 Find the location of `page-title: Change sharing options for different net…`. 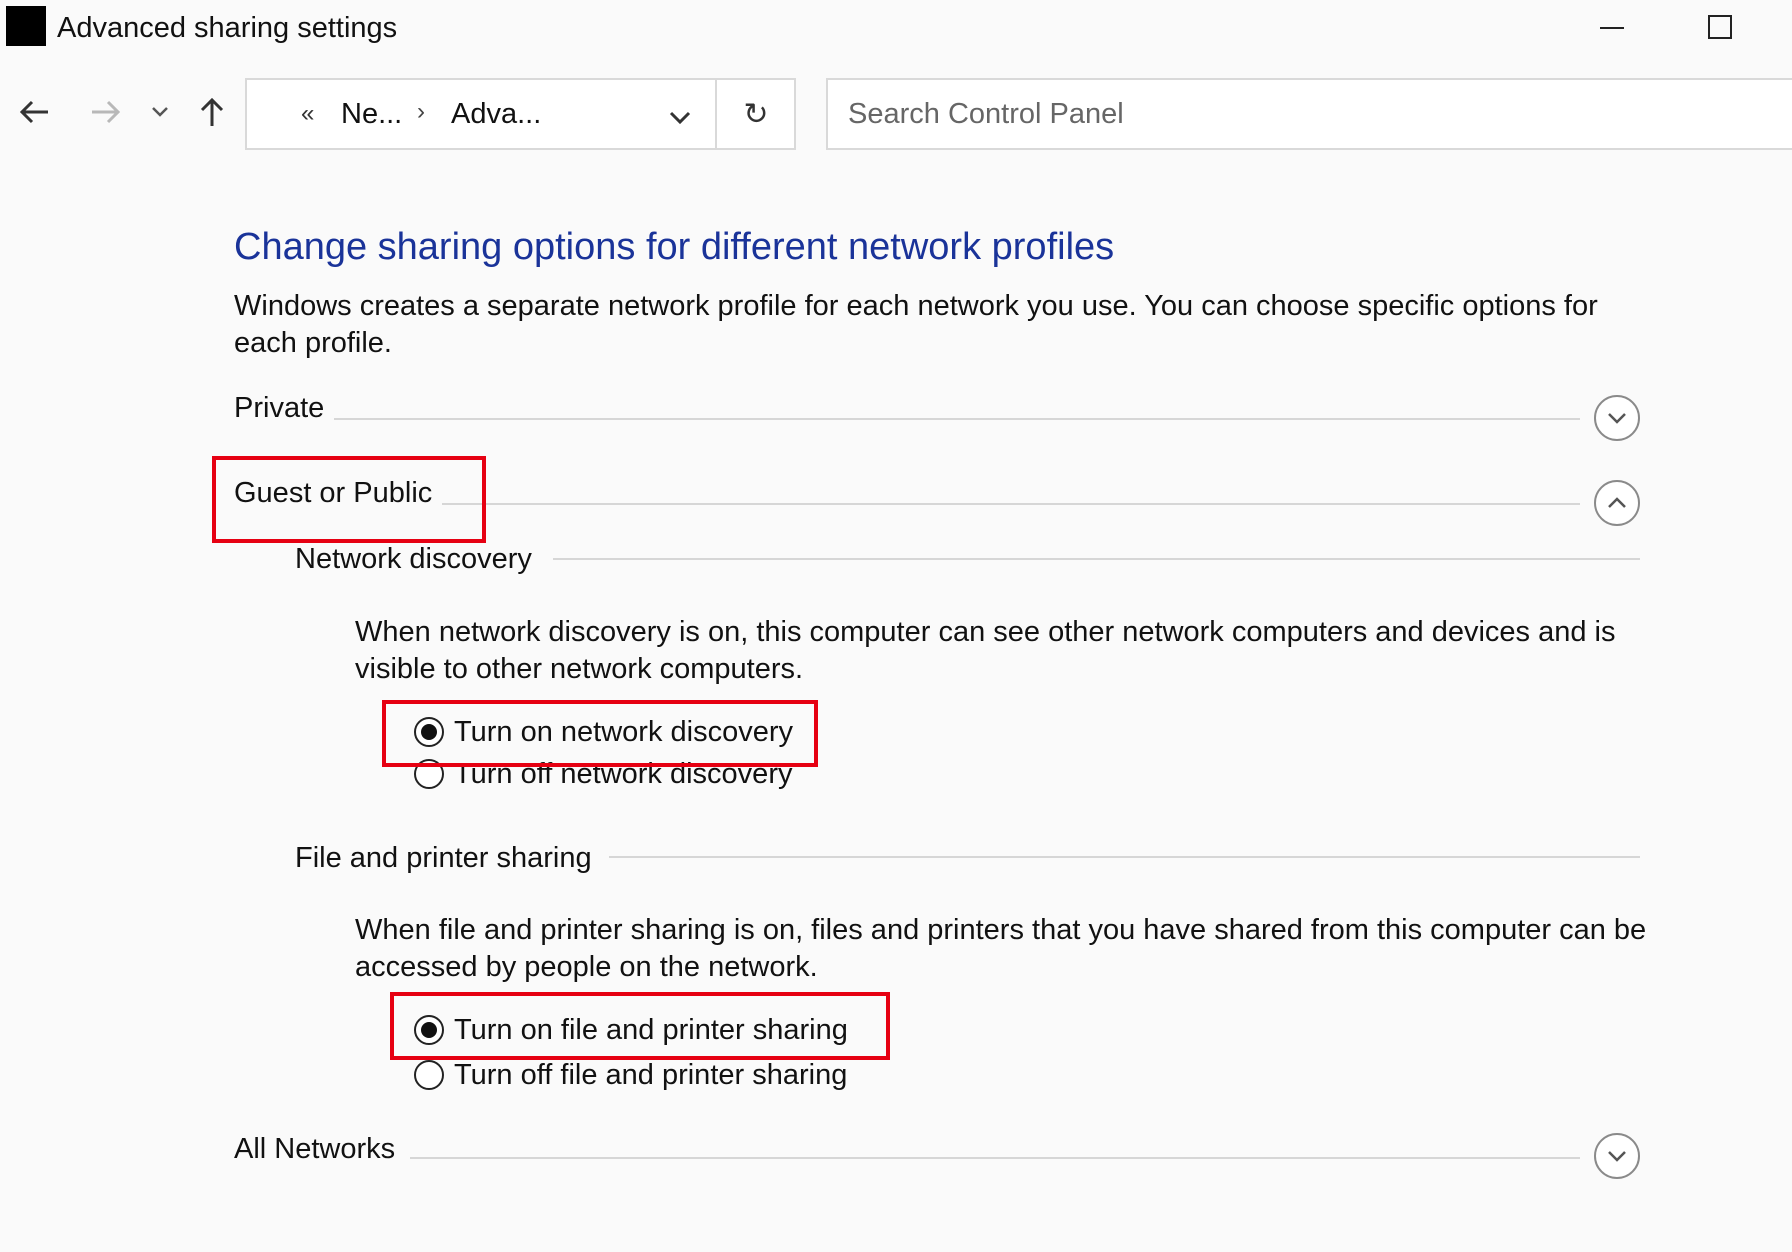

page-title: Change sharing options for different net… is located at coordinates (674, 247).